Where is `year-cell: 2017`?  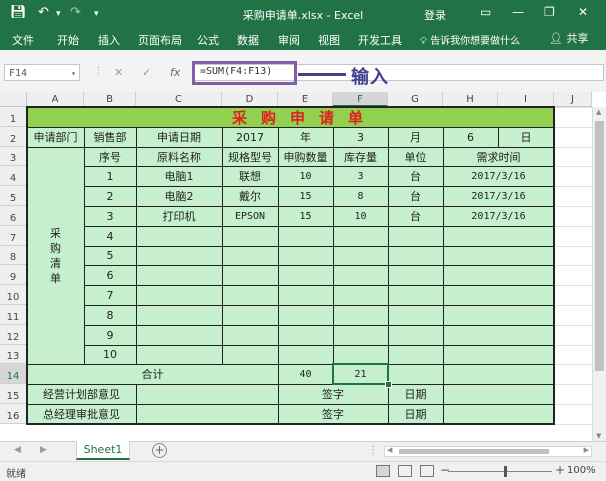 year-cell: 2017 is located at coordinates (250, 137).